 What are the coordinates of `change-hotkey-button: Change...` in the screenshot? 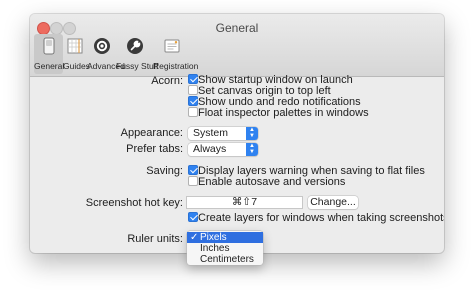 It's located at (333, 202).